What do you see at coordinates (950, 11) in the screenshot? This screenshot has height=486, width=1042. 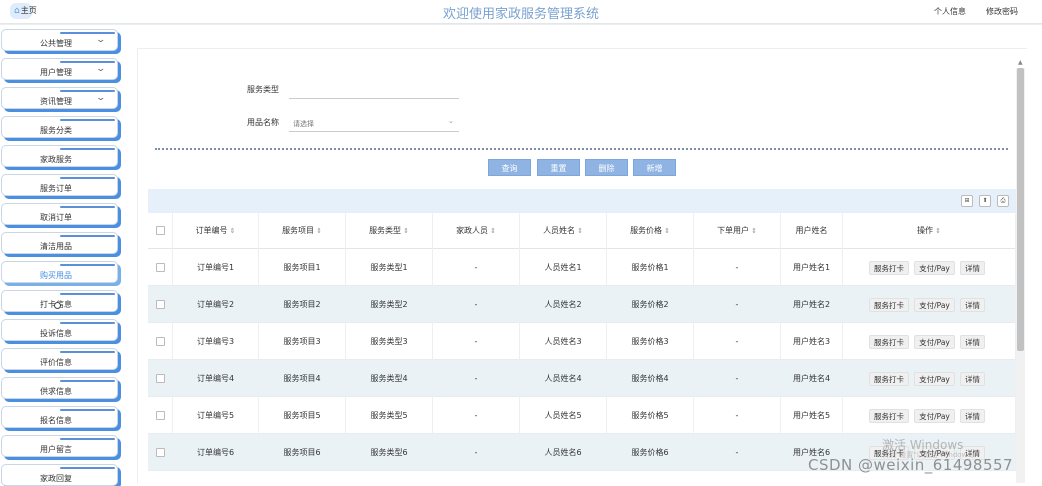 I see `profile-link: 个人信息` at bounding box center [950, 11].